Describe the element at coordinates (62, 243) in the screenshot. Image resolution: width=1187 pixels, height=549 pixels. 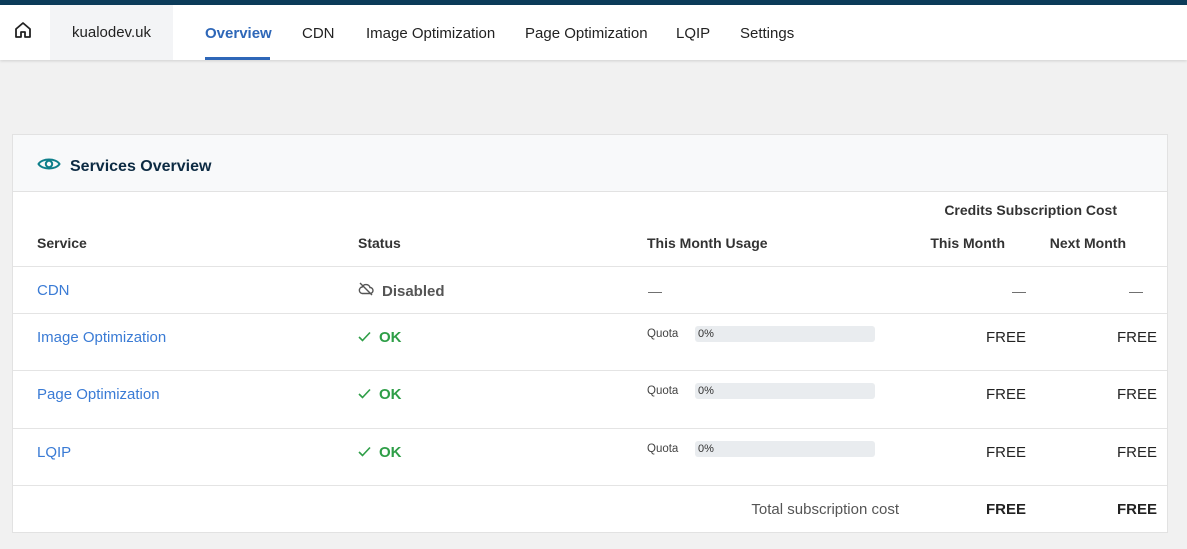
I see `service-column-header: Service` at that location.